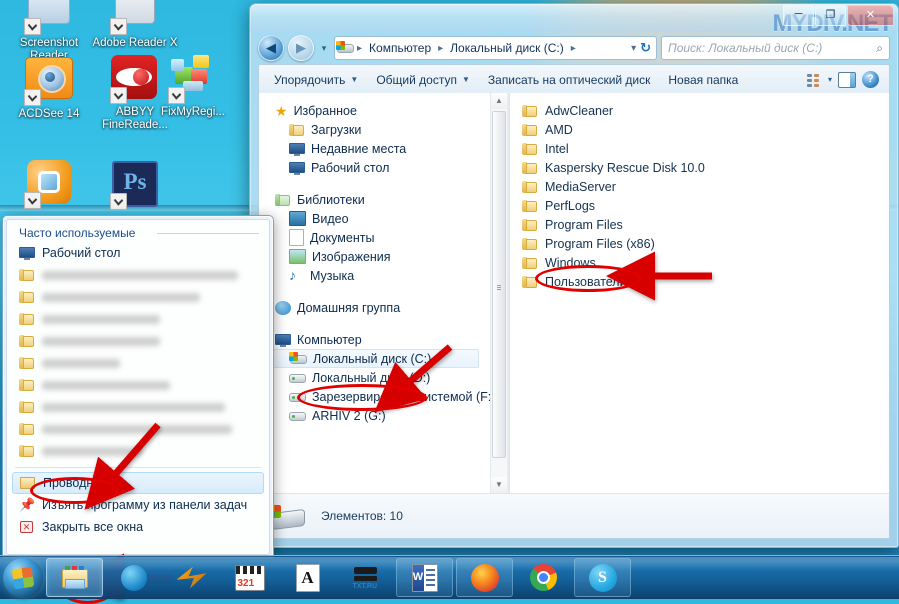 The image size is (899, 604). What do you see at coordinates (499, 101) in the screenshot?
I see `scroll-up-arrow-icon: ▲` at bounding box center [499, 101].